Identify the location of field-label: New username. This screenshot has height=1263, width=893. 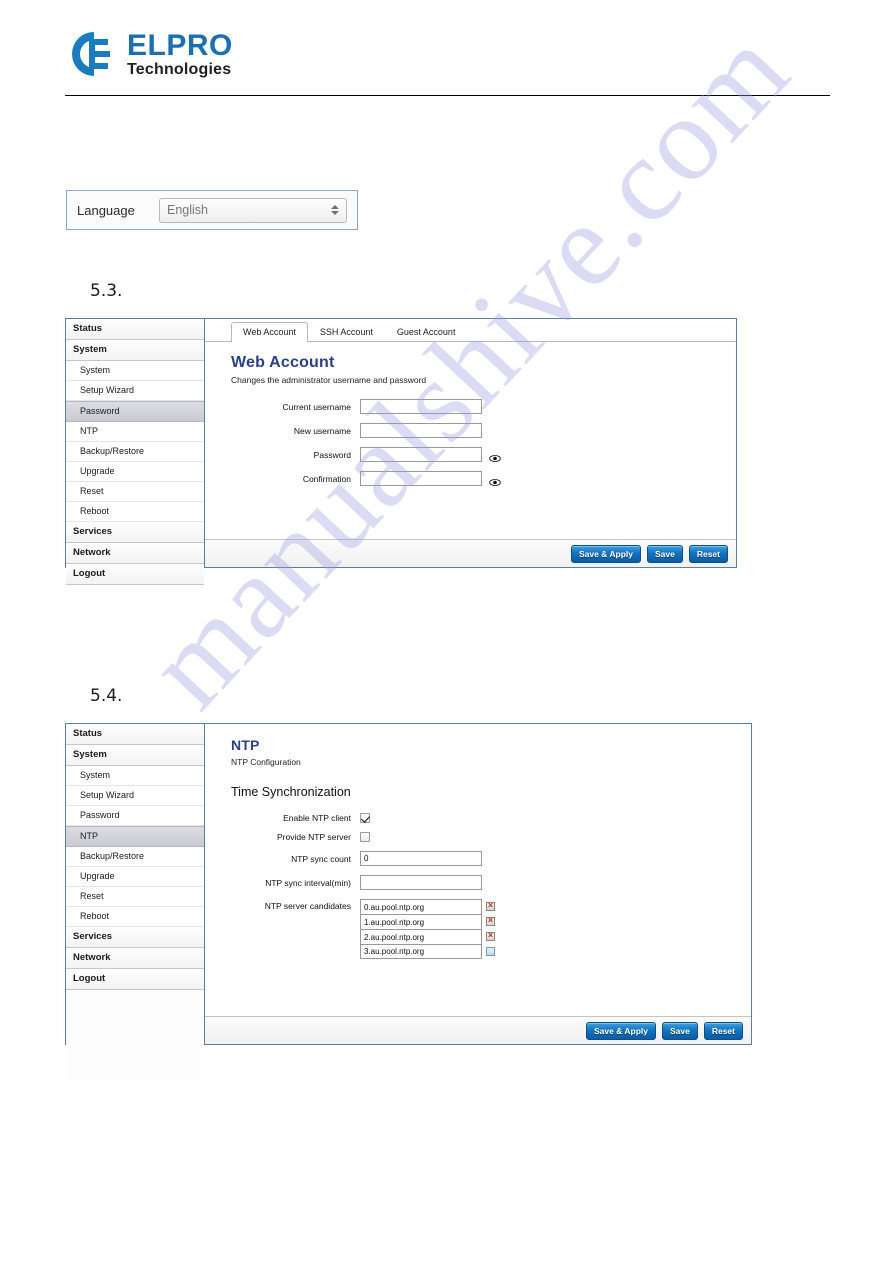
(322, 430).